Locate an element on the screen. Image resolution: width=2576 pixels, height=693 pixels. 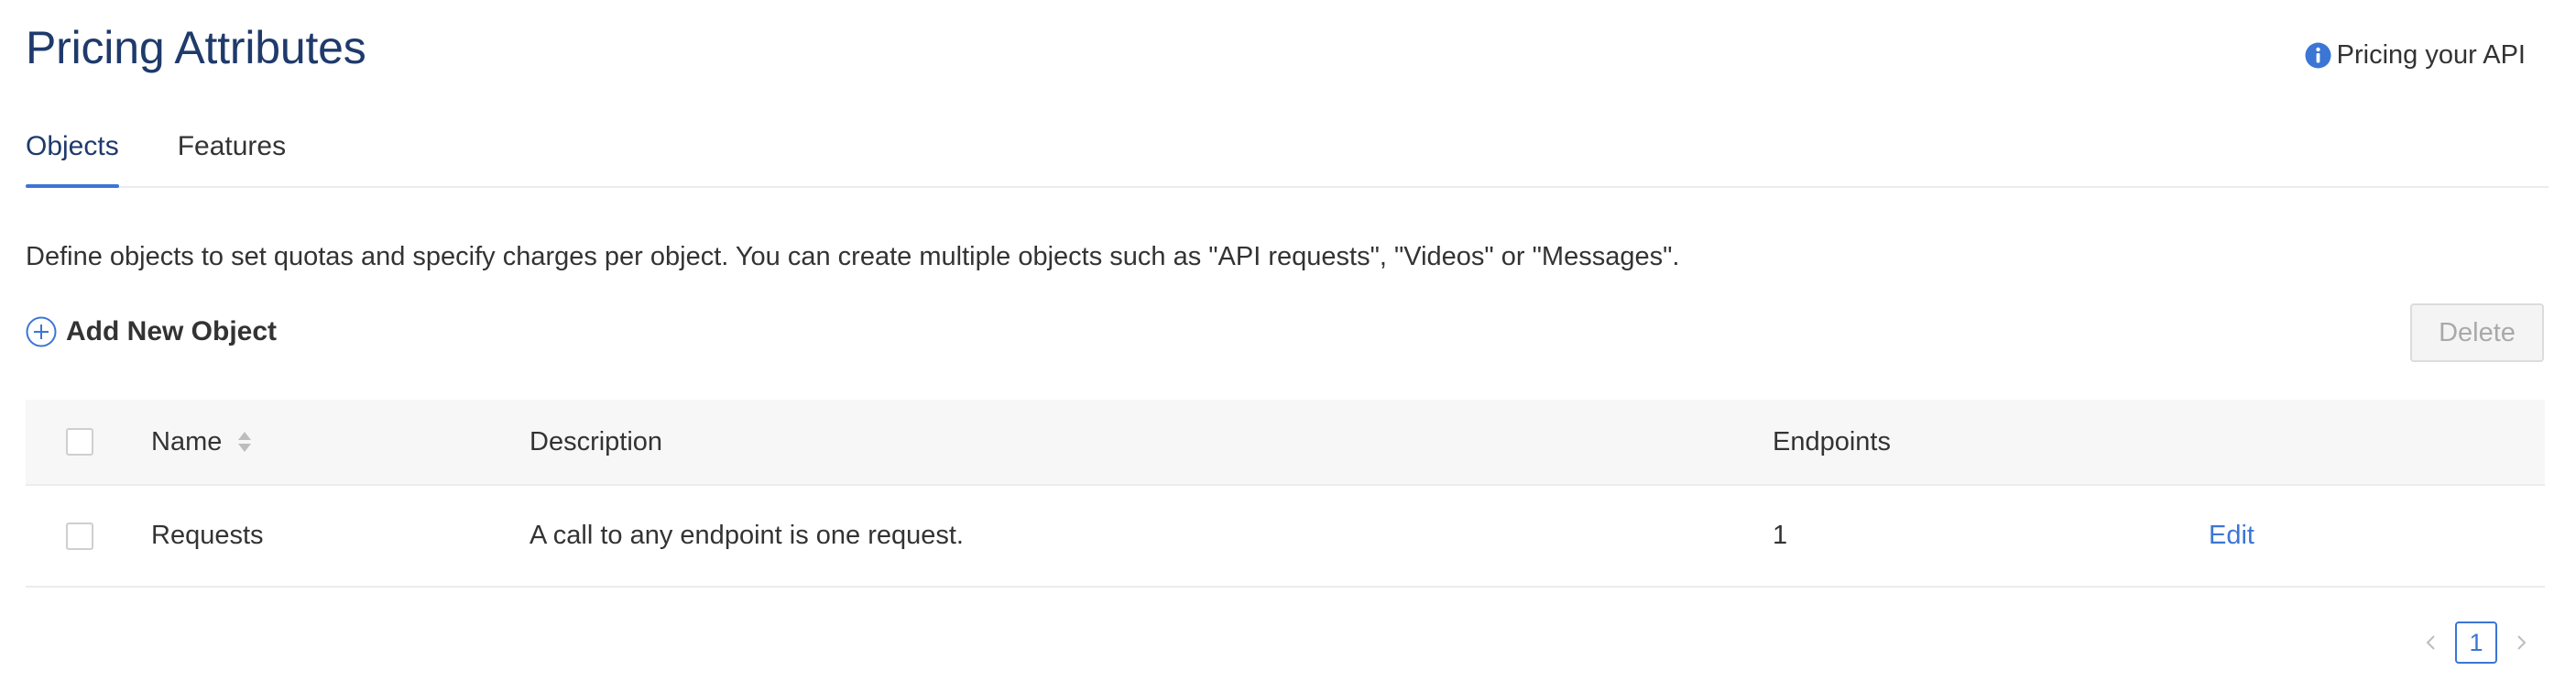
tab-bar: Objects Features is located at coordinates (1288, 149).